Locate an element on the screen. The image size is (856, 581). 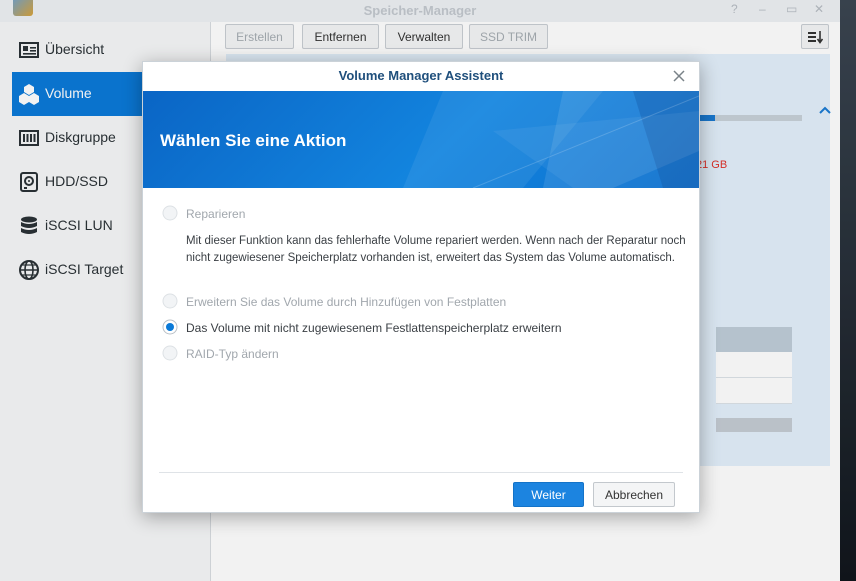
radio-label-repair: Reparieren is located at coordinates (216, 214).